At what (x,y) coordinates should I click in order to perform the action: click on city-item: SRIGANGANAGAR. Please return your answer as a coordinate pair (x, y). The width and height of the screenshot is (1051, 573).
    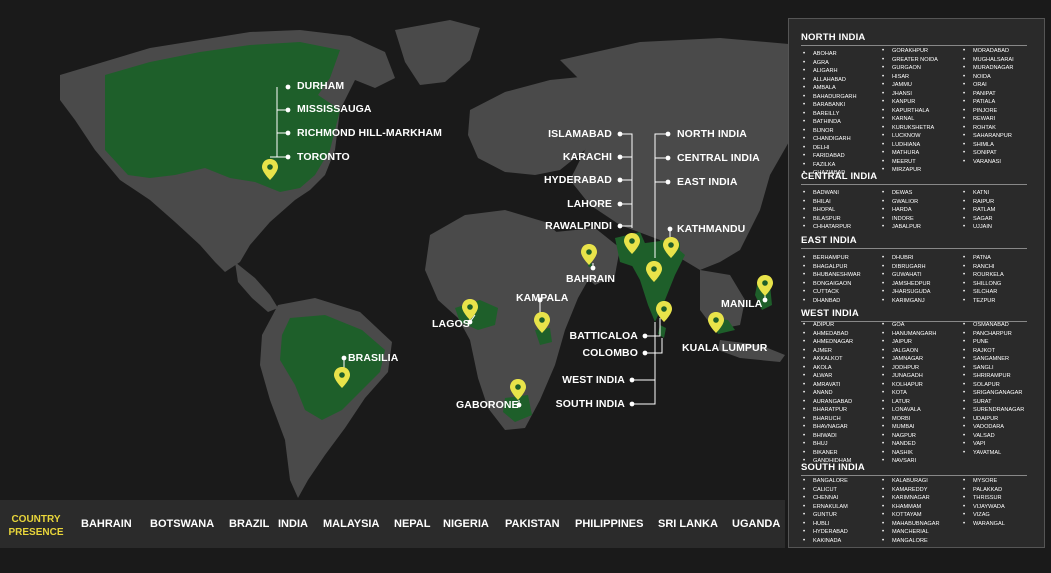
    Looking at the image, I should click on (993, 393).